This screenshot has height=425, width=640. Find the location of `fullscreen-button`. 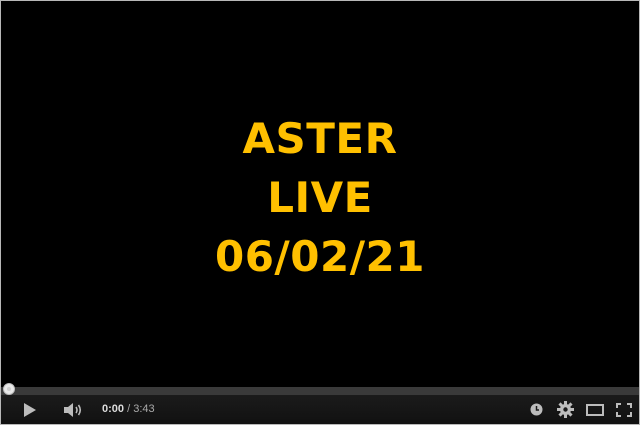

fullscreen-button is located at coordinates (624, 409).